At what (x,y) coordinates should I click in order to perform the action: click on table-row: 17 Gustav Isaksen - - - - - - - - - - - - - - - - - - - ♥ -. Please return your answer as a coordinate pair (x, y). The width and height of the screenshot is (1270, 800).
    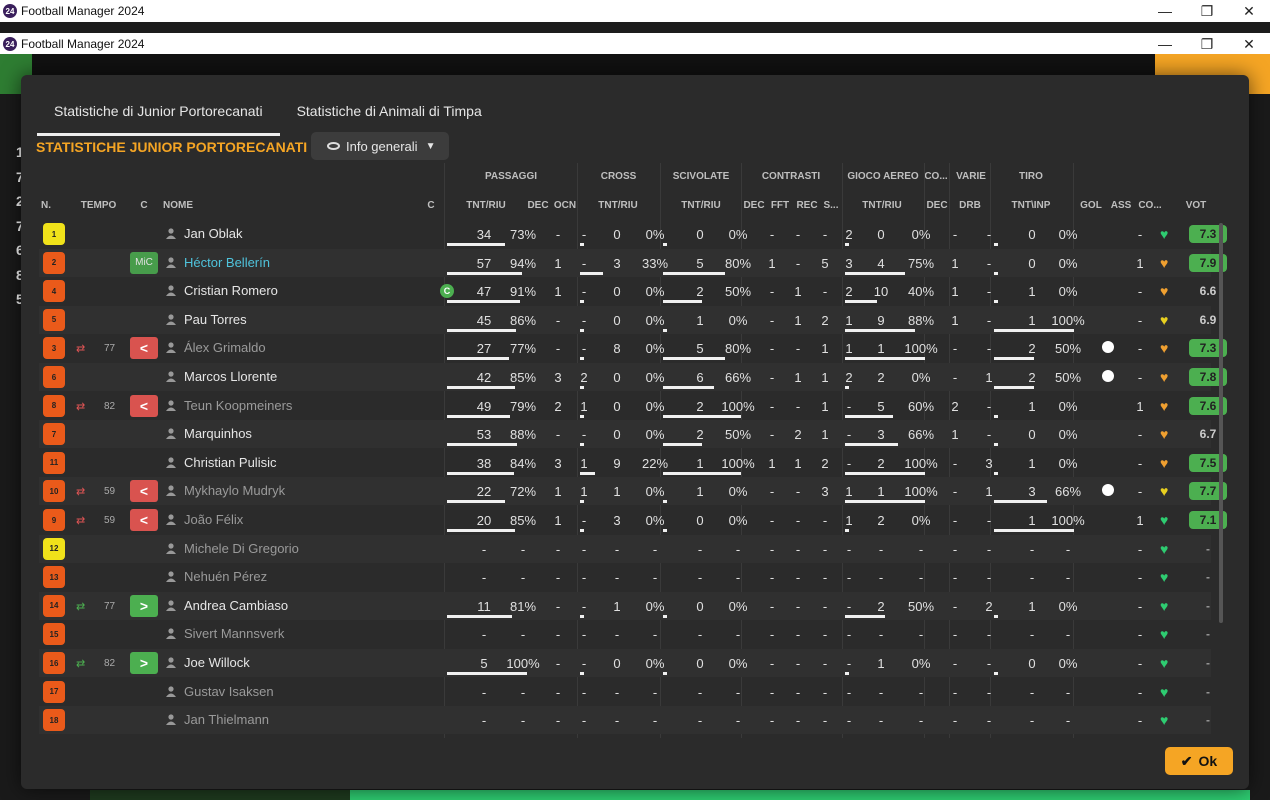
    Looking at the image, I should click on (625, 692).